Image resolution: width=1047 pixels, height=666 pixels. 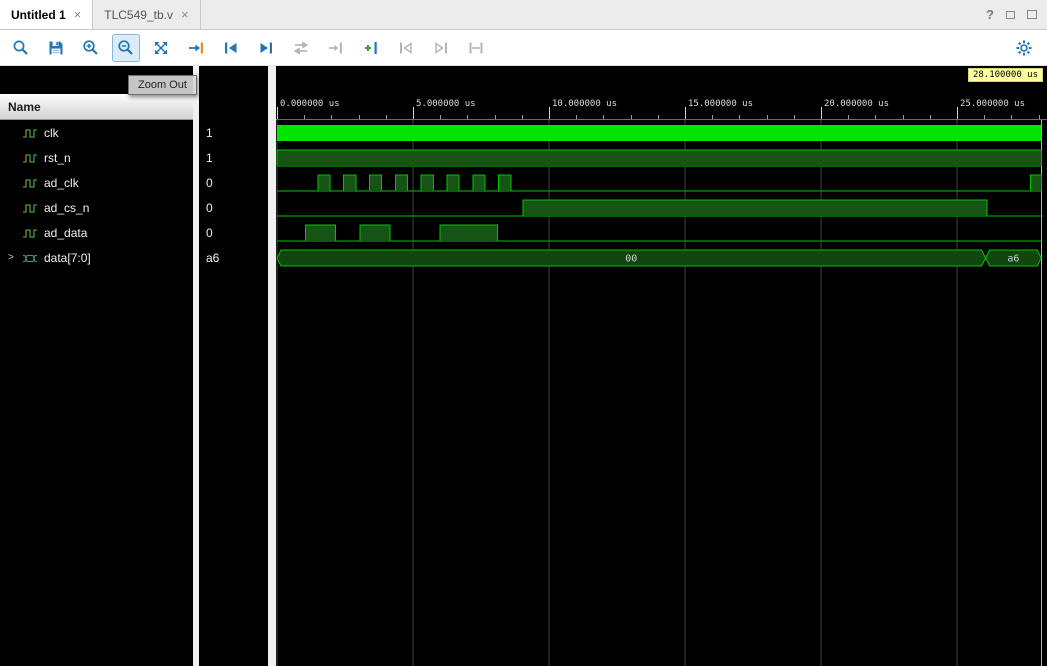 I want to click on tab-tlc549-tb: TLC549_tb.v ×, so click(x=147, y=14).